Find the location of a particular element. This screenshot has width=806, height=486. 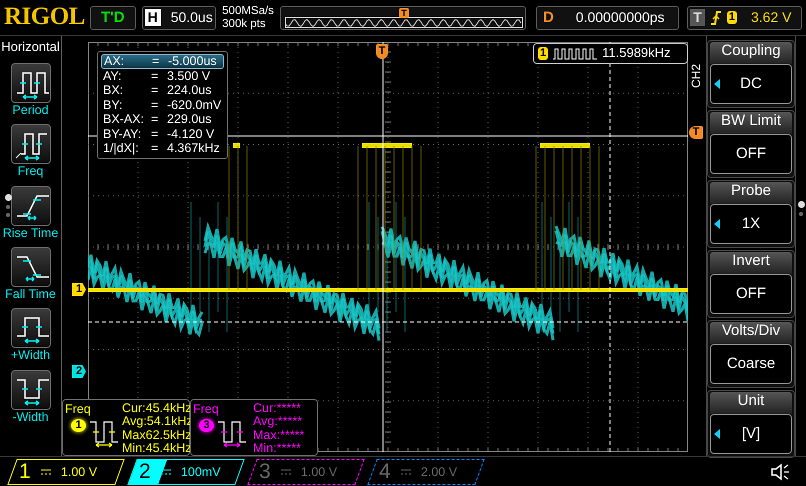

cursor-value: 224.0us is located at coordinates (189, 90).